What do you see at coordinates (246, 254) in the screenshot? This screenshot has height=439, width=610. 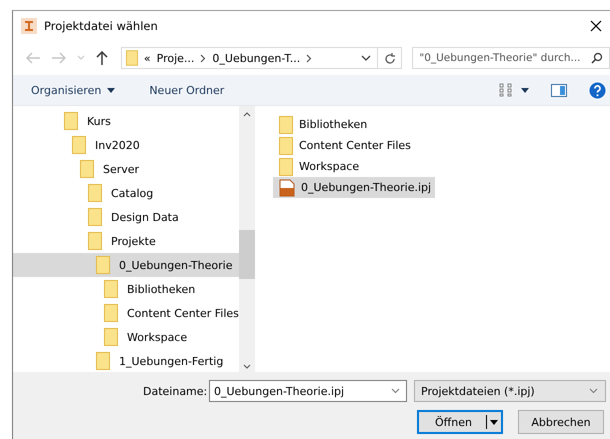 I see `scrollbar-thumb` at bounding box center [246, 254].